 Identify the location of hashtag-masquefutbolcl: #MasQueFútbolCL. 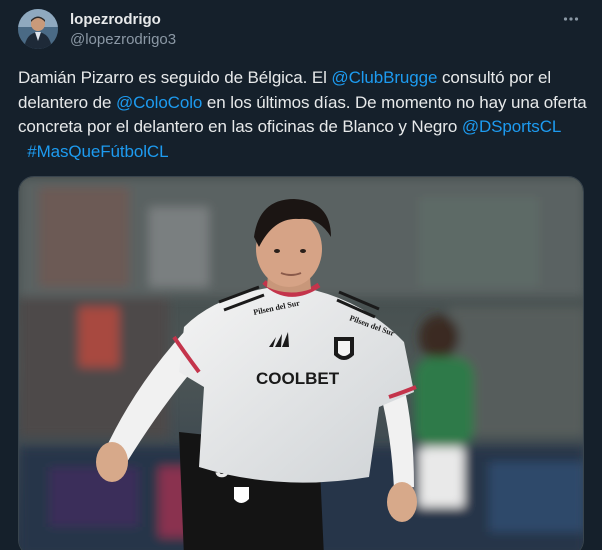
(97, 151).